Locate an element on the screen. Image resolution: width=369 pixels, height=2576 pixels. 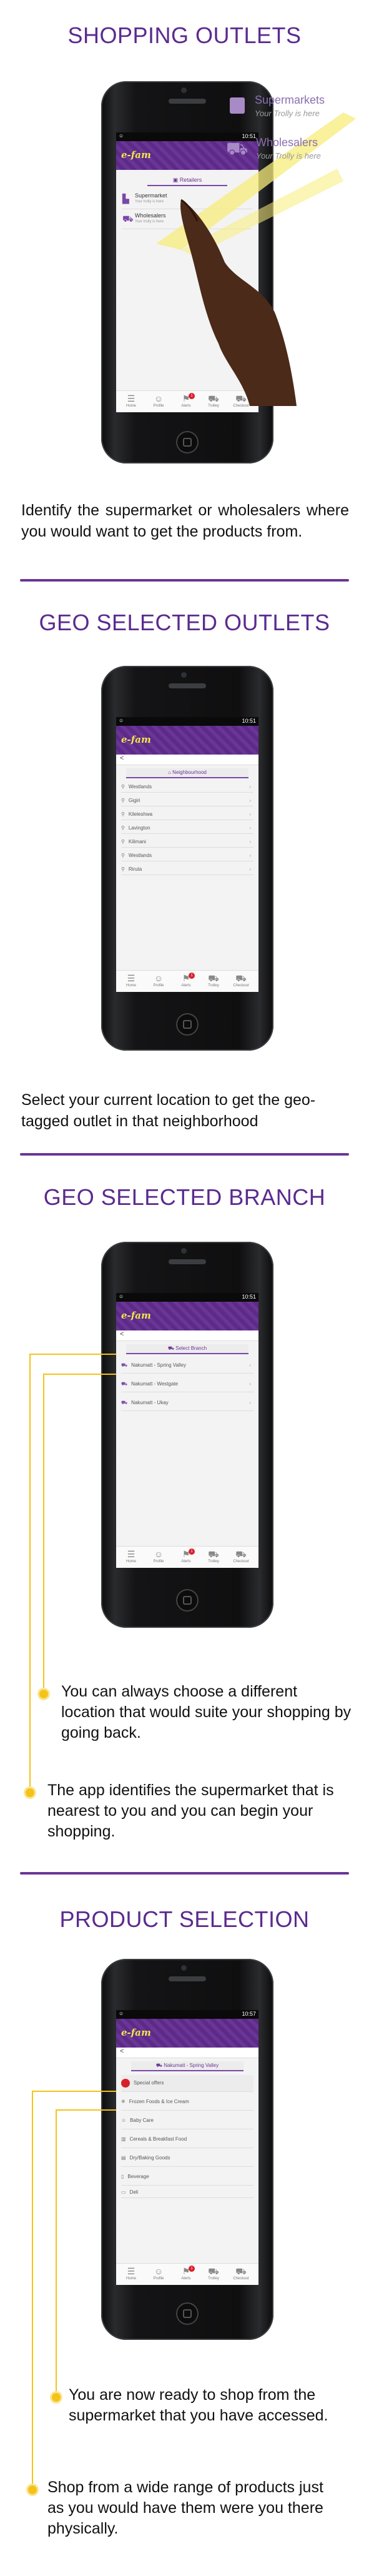
tab-alerts: ⚑ Alerts 1 is located at coordinates (186, 980).